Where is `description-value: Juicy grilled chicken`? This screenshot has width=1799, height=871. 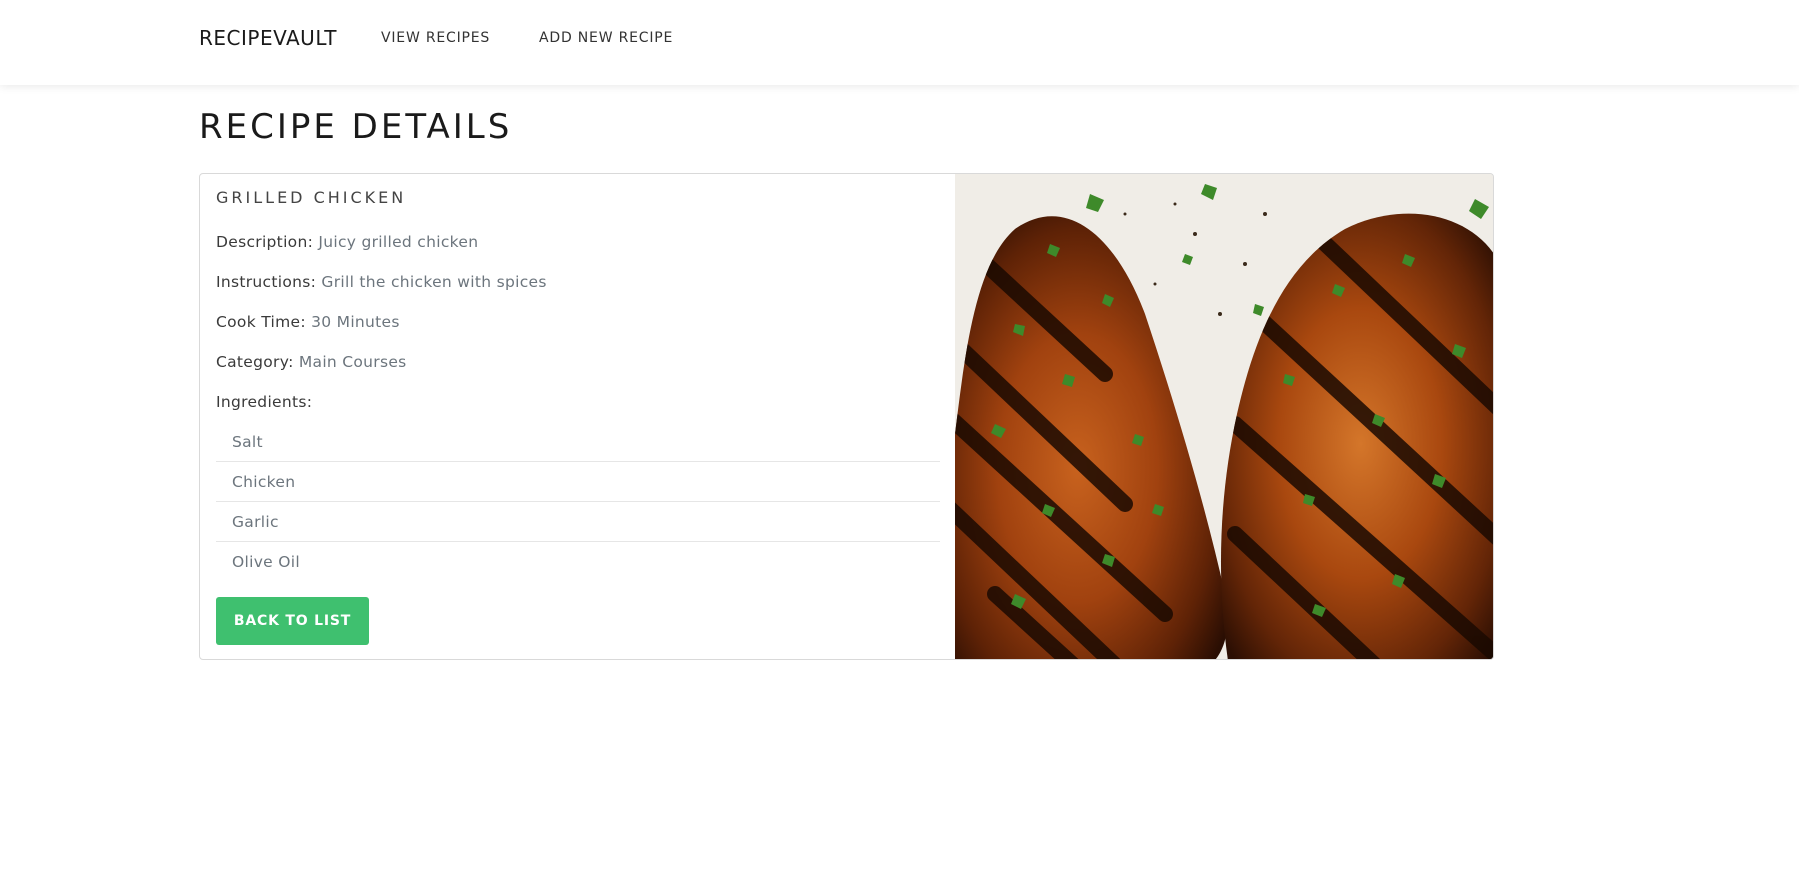
description-value: Juicy grilled chicken is located at coordinates (398, 242).